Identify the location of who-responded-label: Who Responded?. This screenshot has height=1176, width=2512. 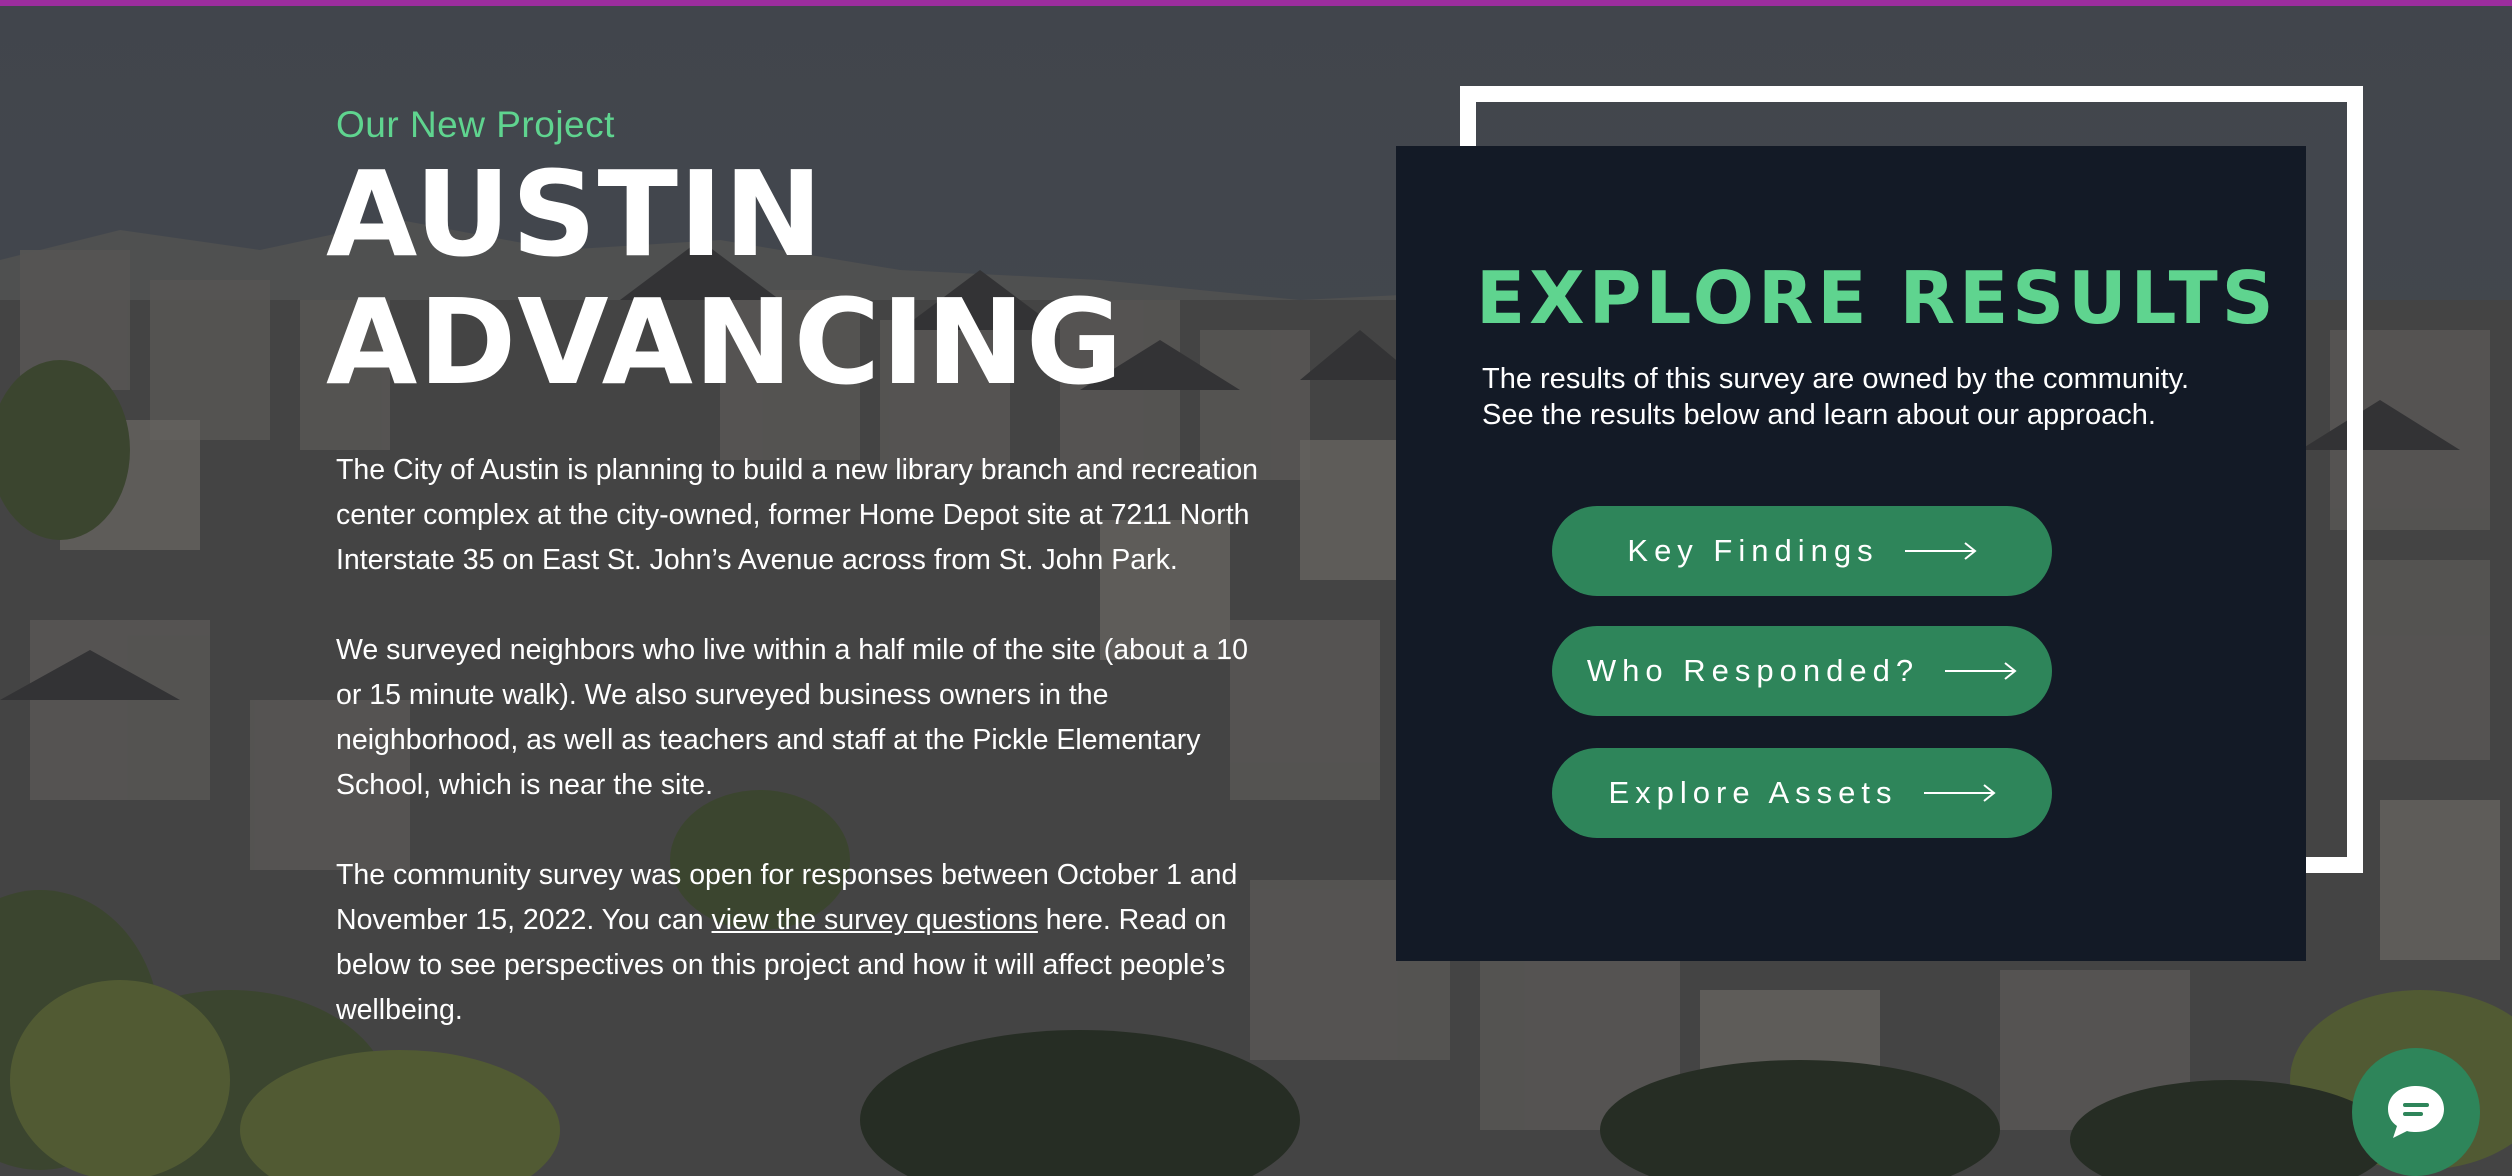
(1753, 670).